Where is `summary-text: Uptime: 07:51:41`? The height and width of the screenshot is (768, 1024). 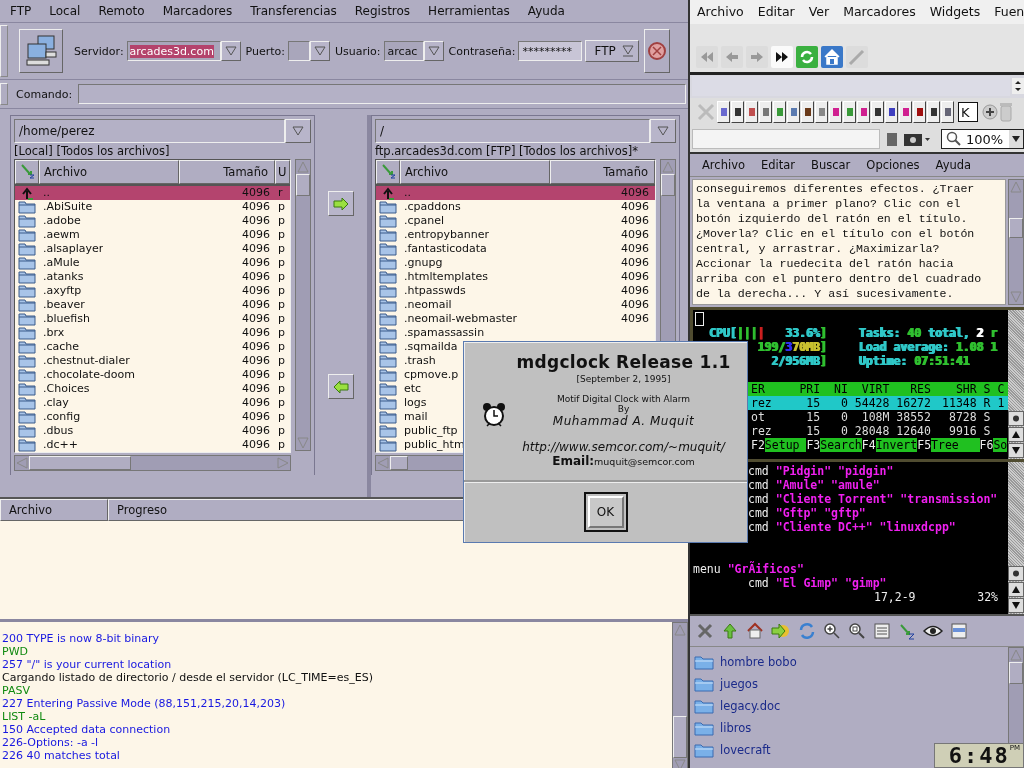
summary-text: Uptime: 07:51:41 is located at coordinates (915, 361).